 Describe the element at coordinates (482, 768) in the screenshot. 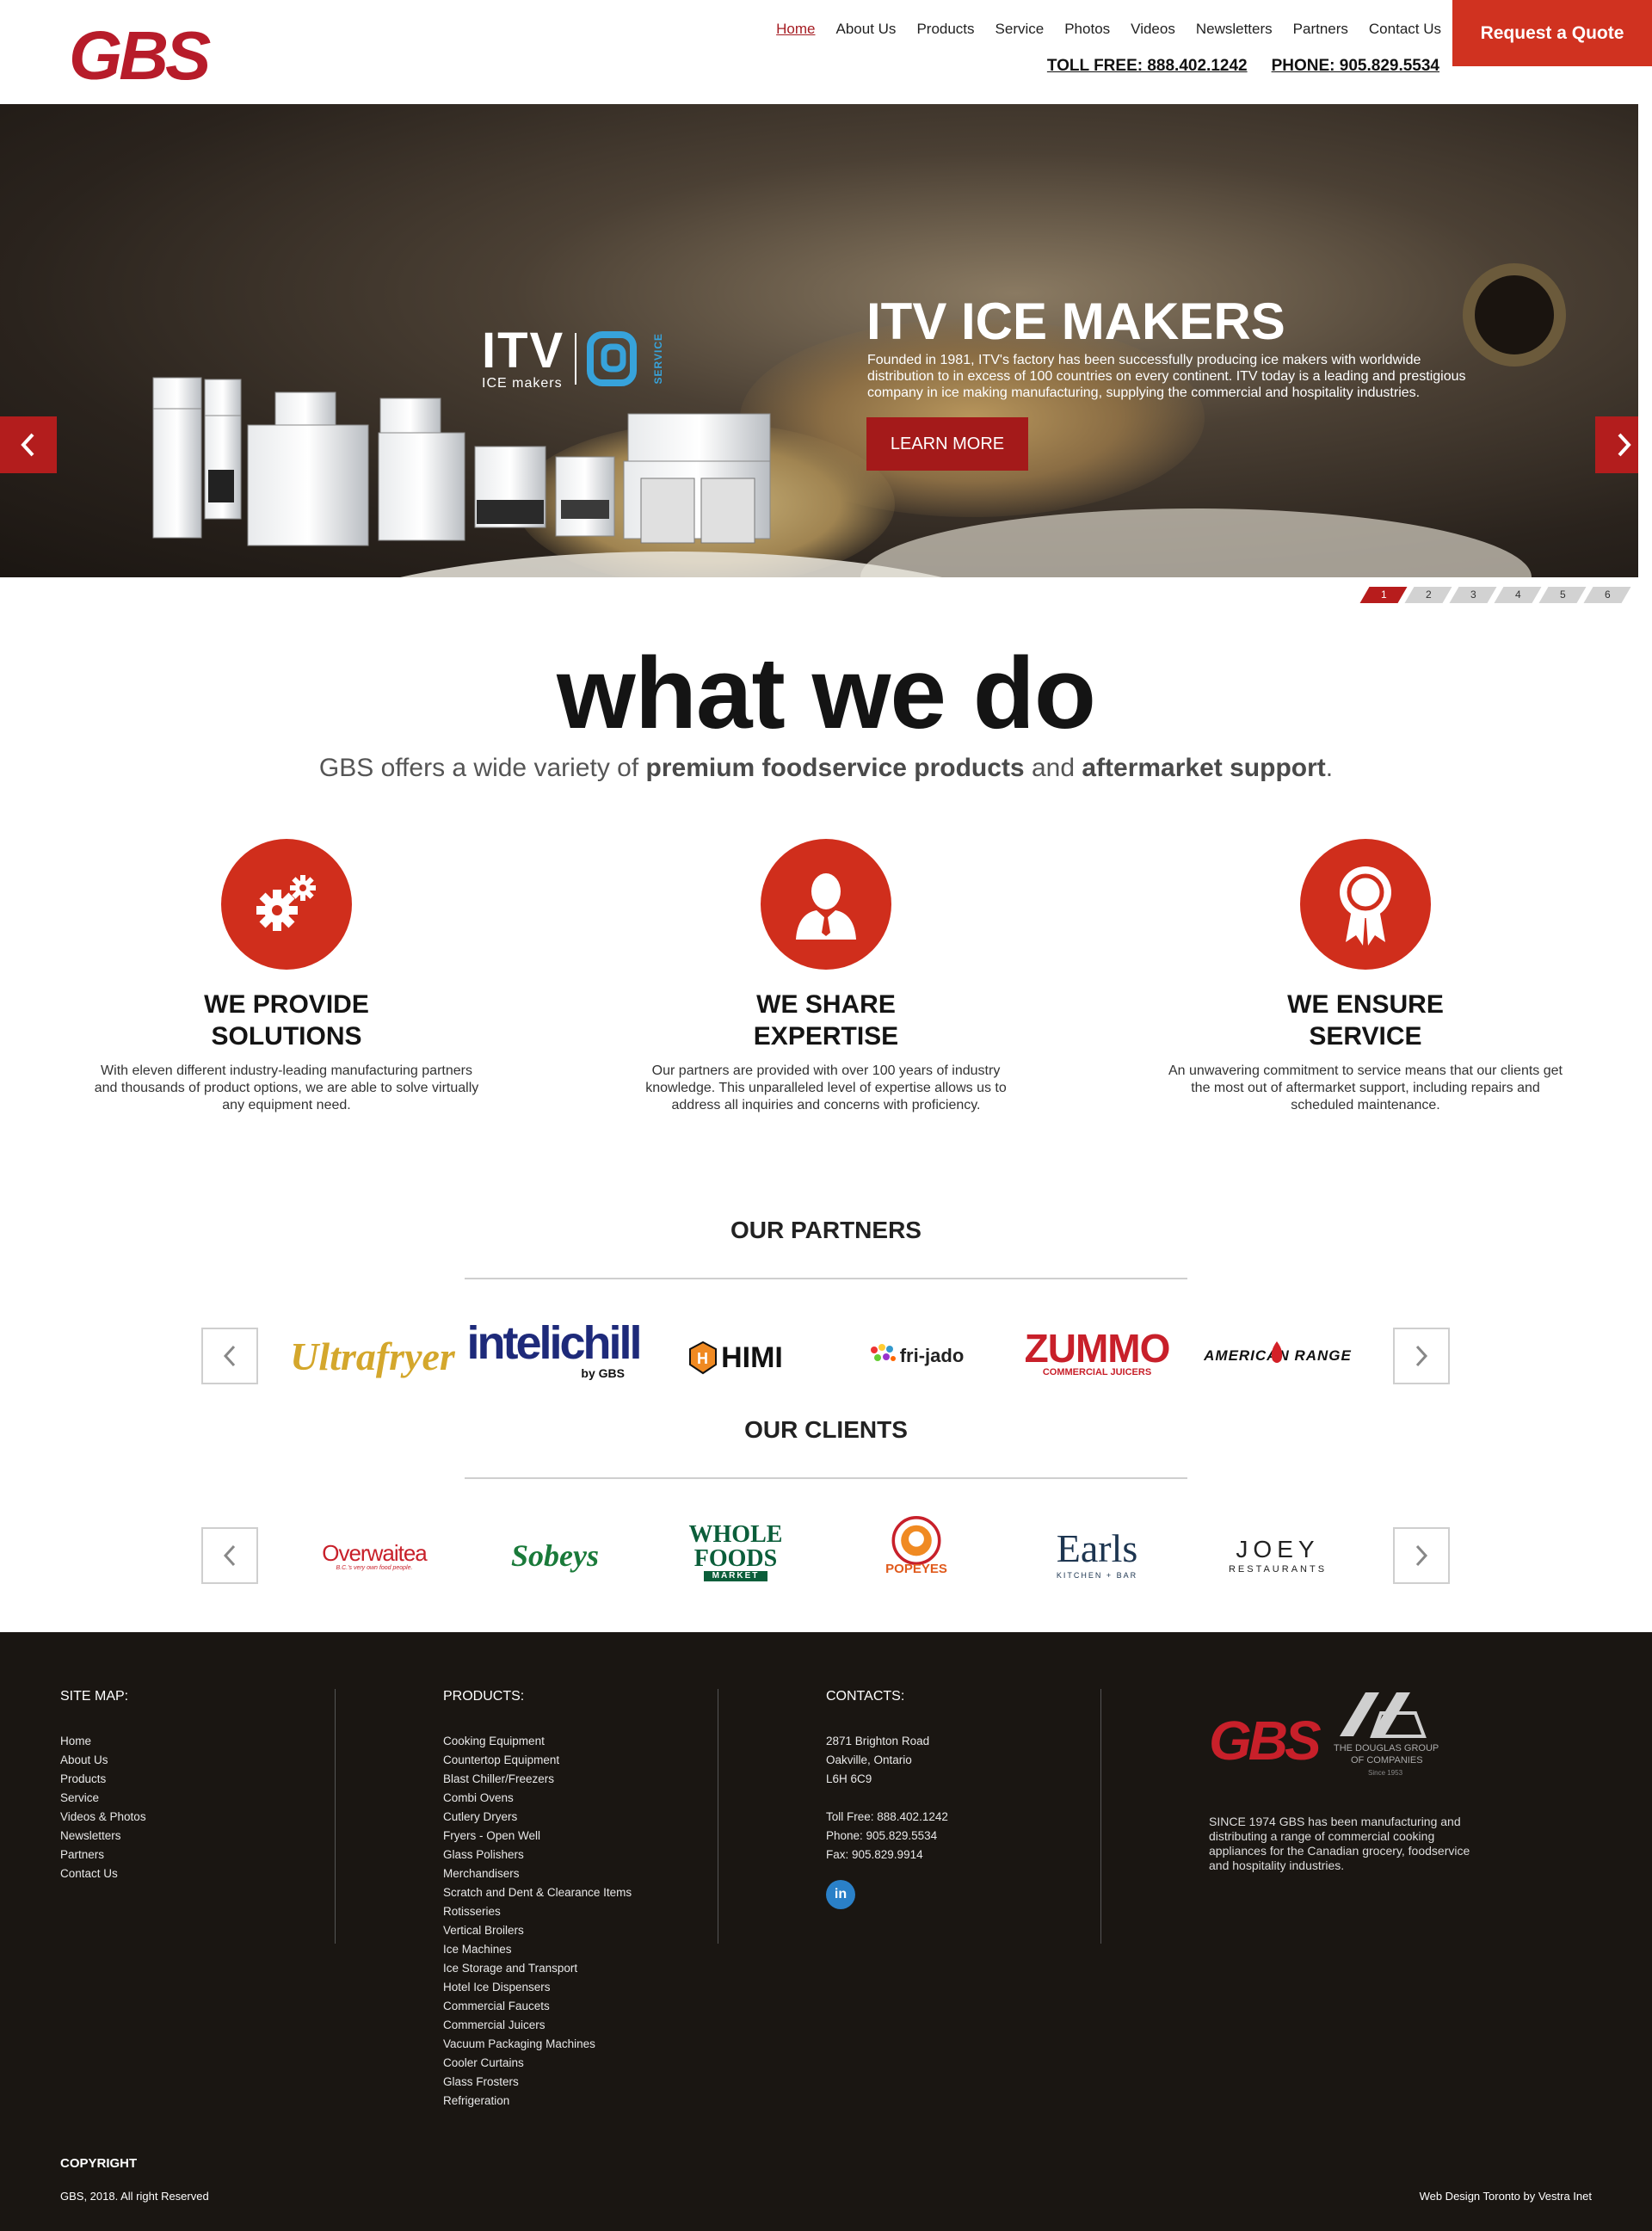

I see `subtitle-part: GBS offers a wide variety of` at that location.